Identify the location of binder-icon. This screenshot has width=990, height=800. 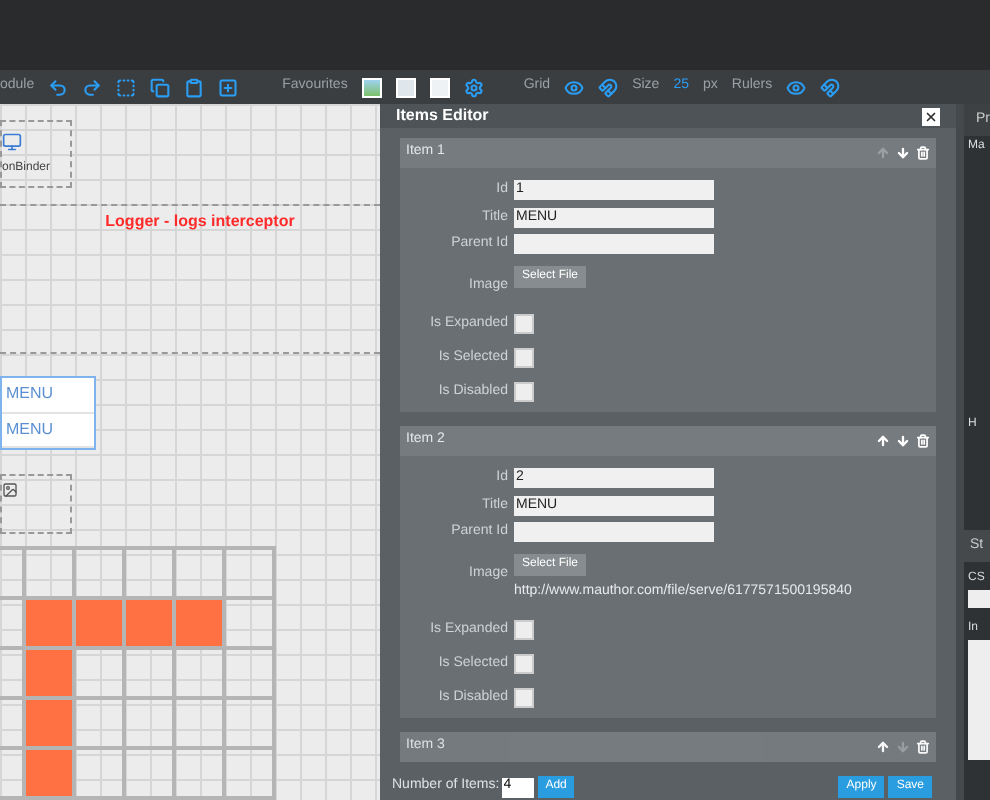
(12, 142).